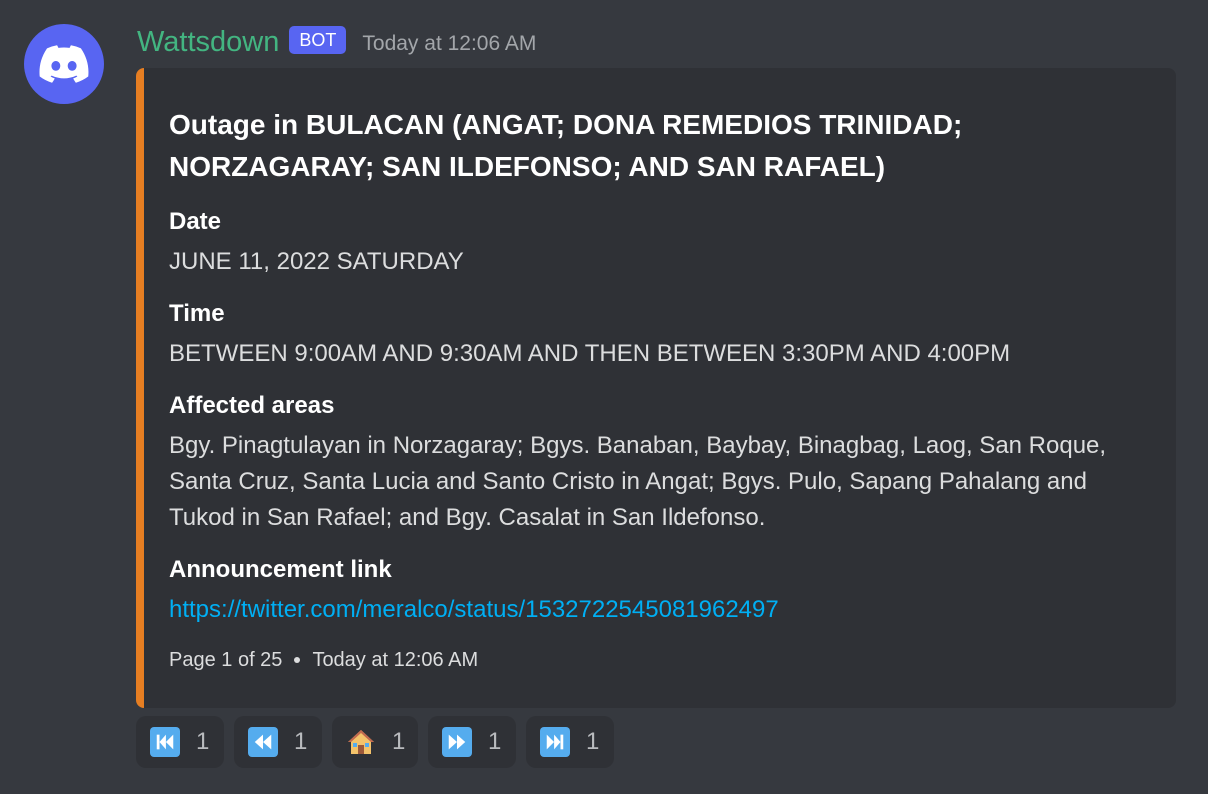 The height and width of the screenshot is (794, 1208). I want to click on field-name-date: Date, so click(195, 221).